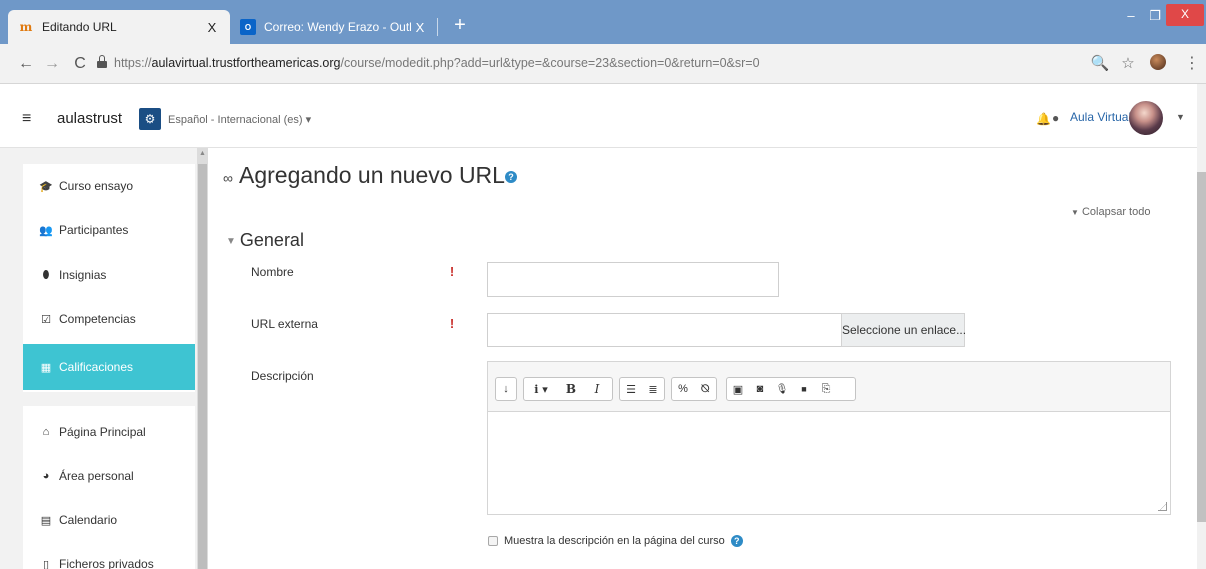  Describe the element at coordinates (829, 463) in the screenshot. I see `description-textarea` at that location.